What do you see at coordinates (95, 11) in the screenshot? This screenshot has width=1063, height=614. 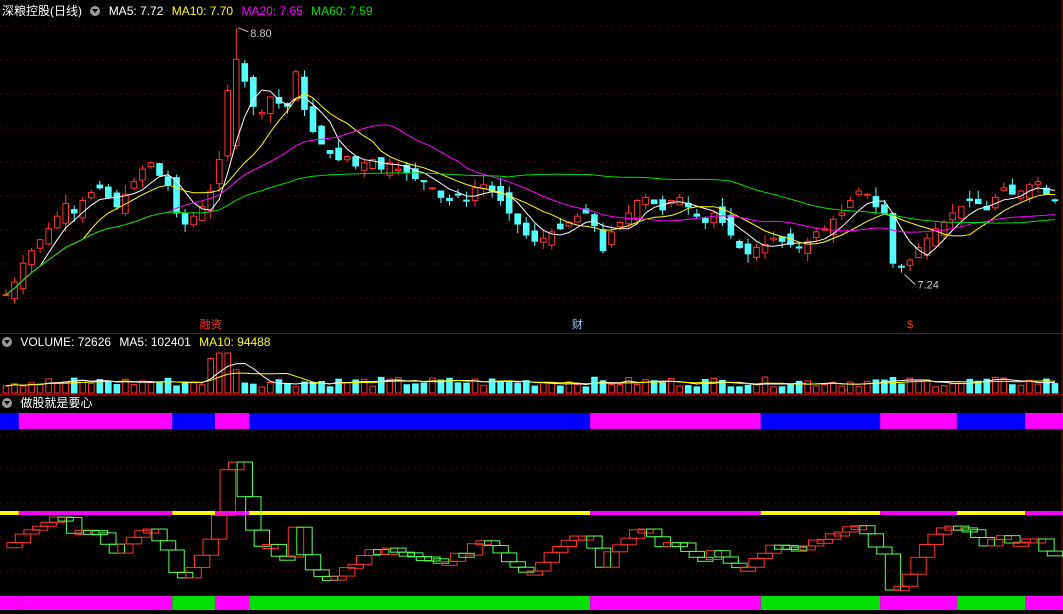 I see `dropdown-icon` at bounding box center [95, 11].